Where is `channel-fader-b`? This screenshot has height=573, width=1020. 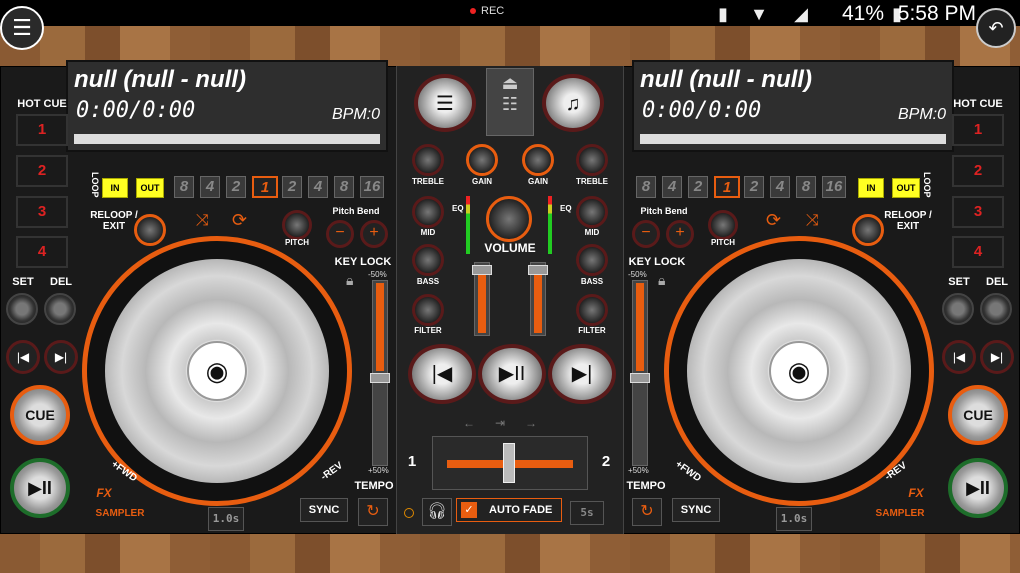 channel-fader-b is located at coordinates (538, 299).